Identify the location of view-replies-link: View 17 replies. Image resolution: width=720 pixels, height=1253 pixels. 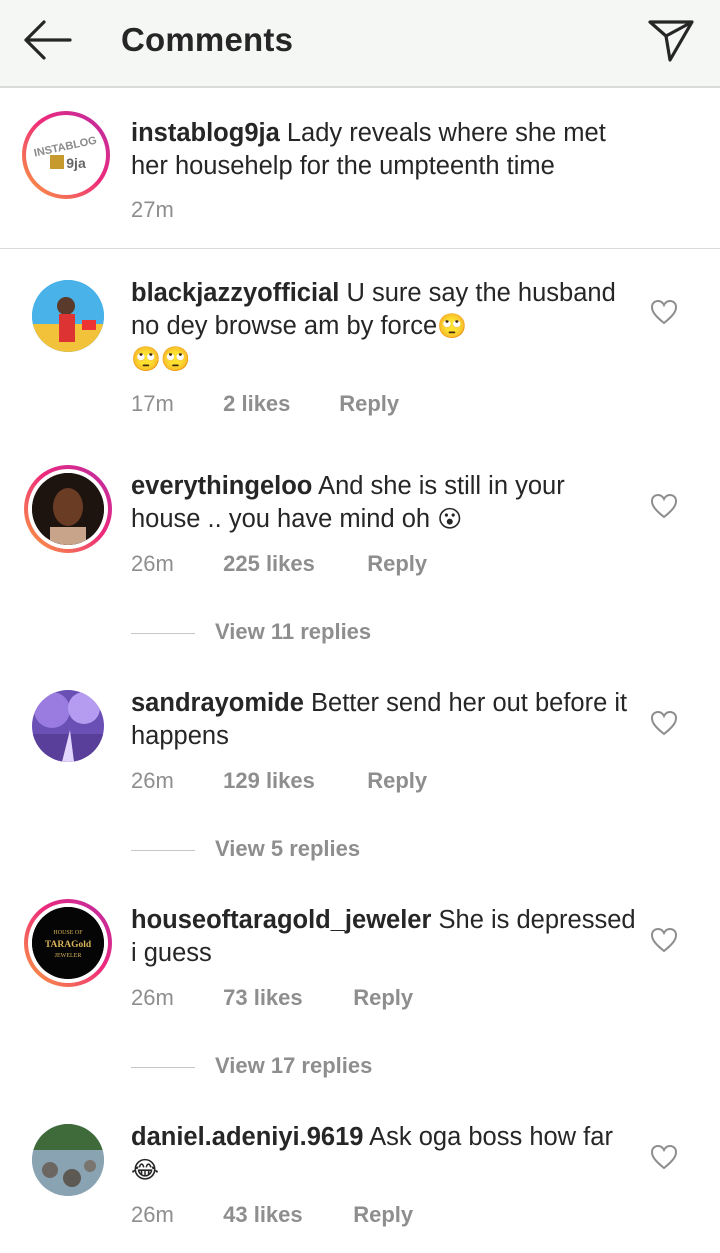
(251, 1066).